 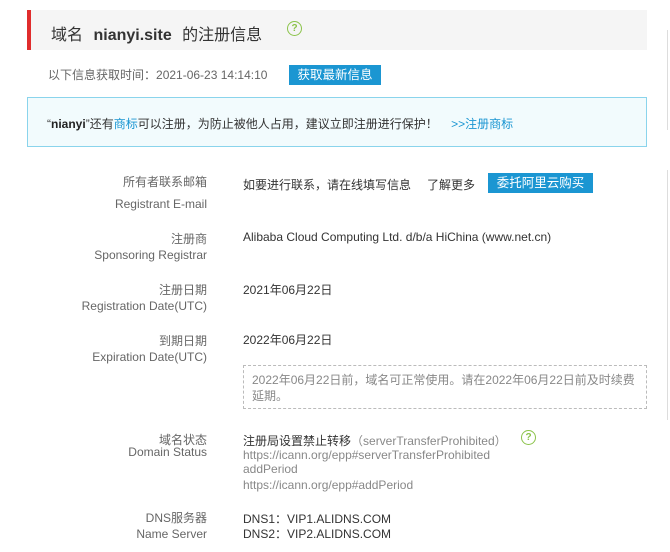 What do you see at coordinates (126, 124) in the screenshot?
I see `trademark-link: 商标` at bounding box center [126, 124].